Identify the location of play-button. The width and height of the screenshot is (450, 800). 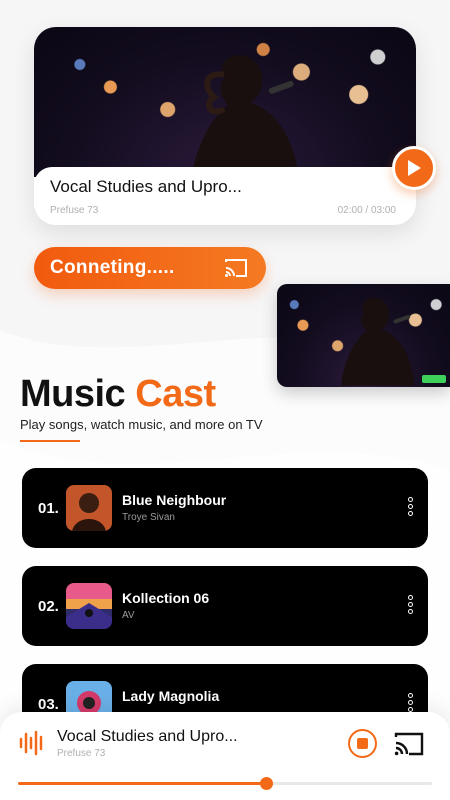
(414, 168).